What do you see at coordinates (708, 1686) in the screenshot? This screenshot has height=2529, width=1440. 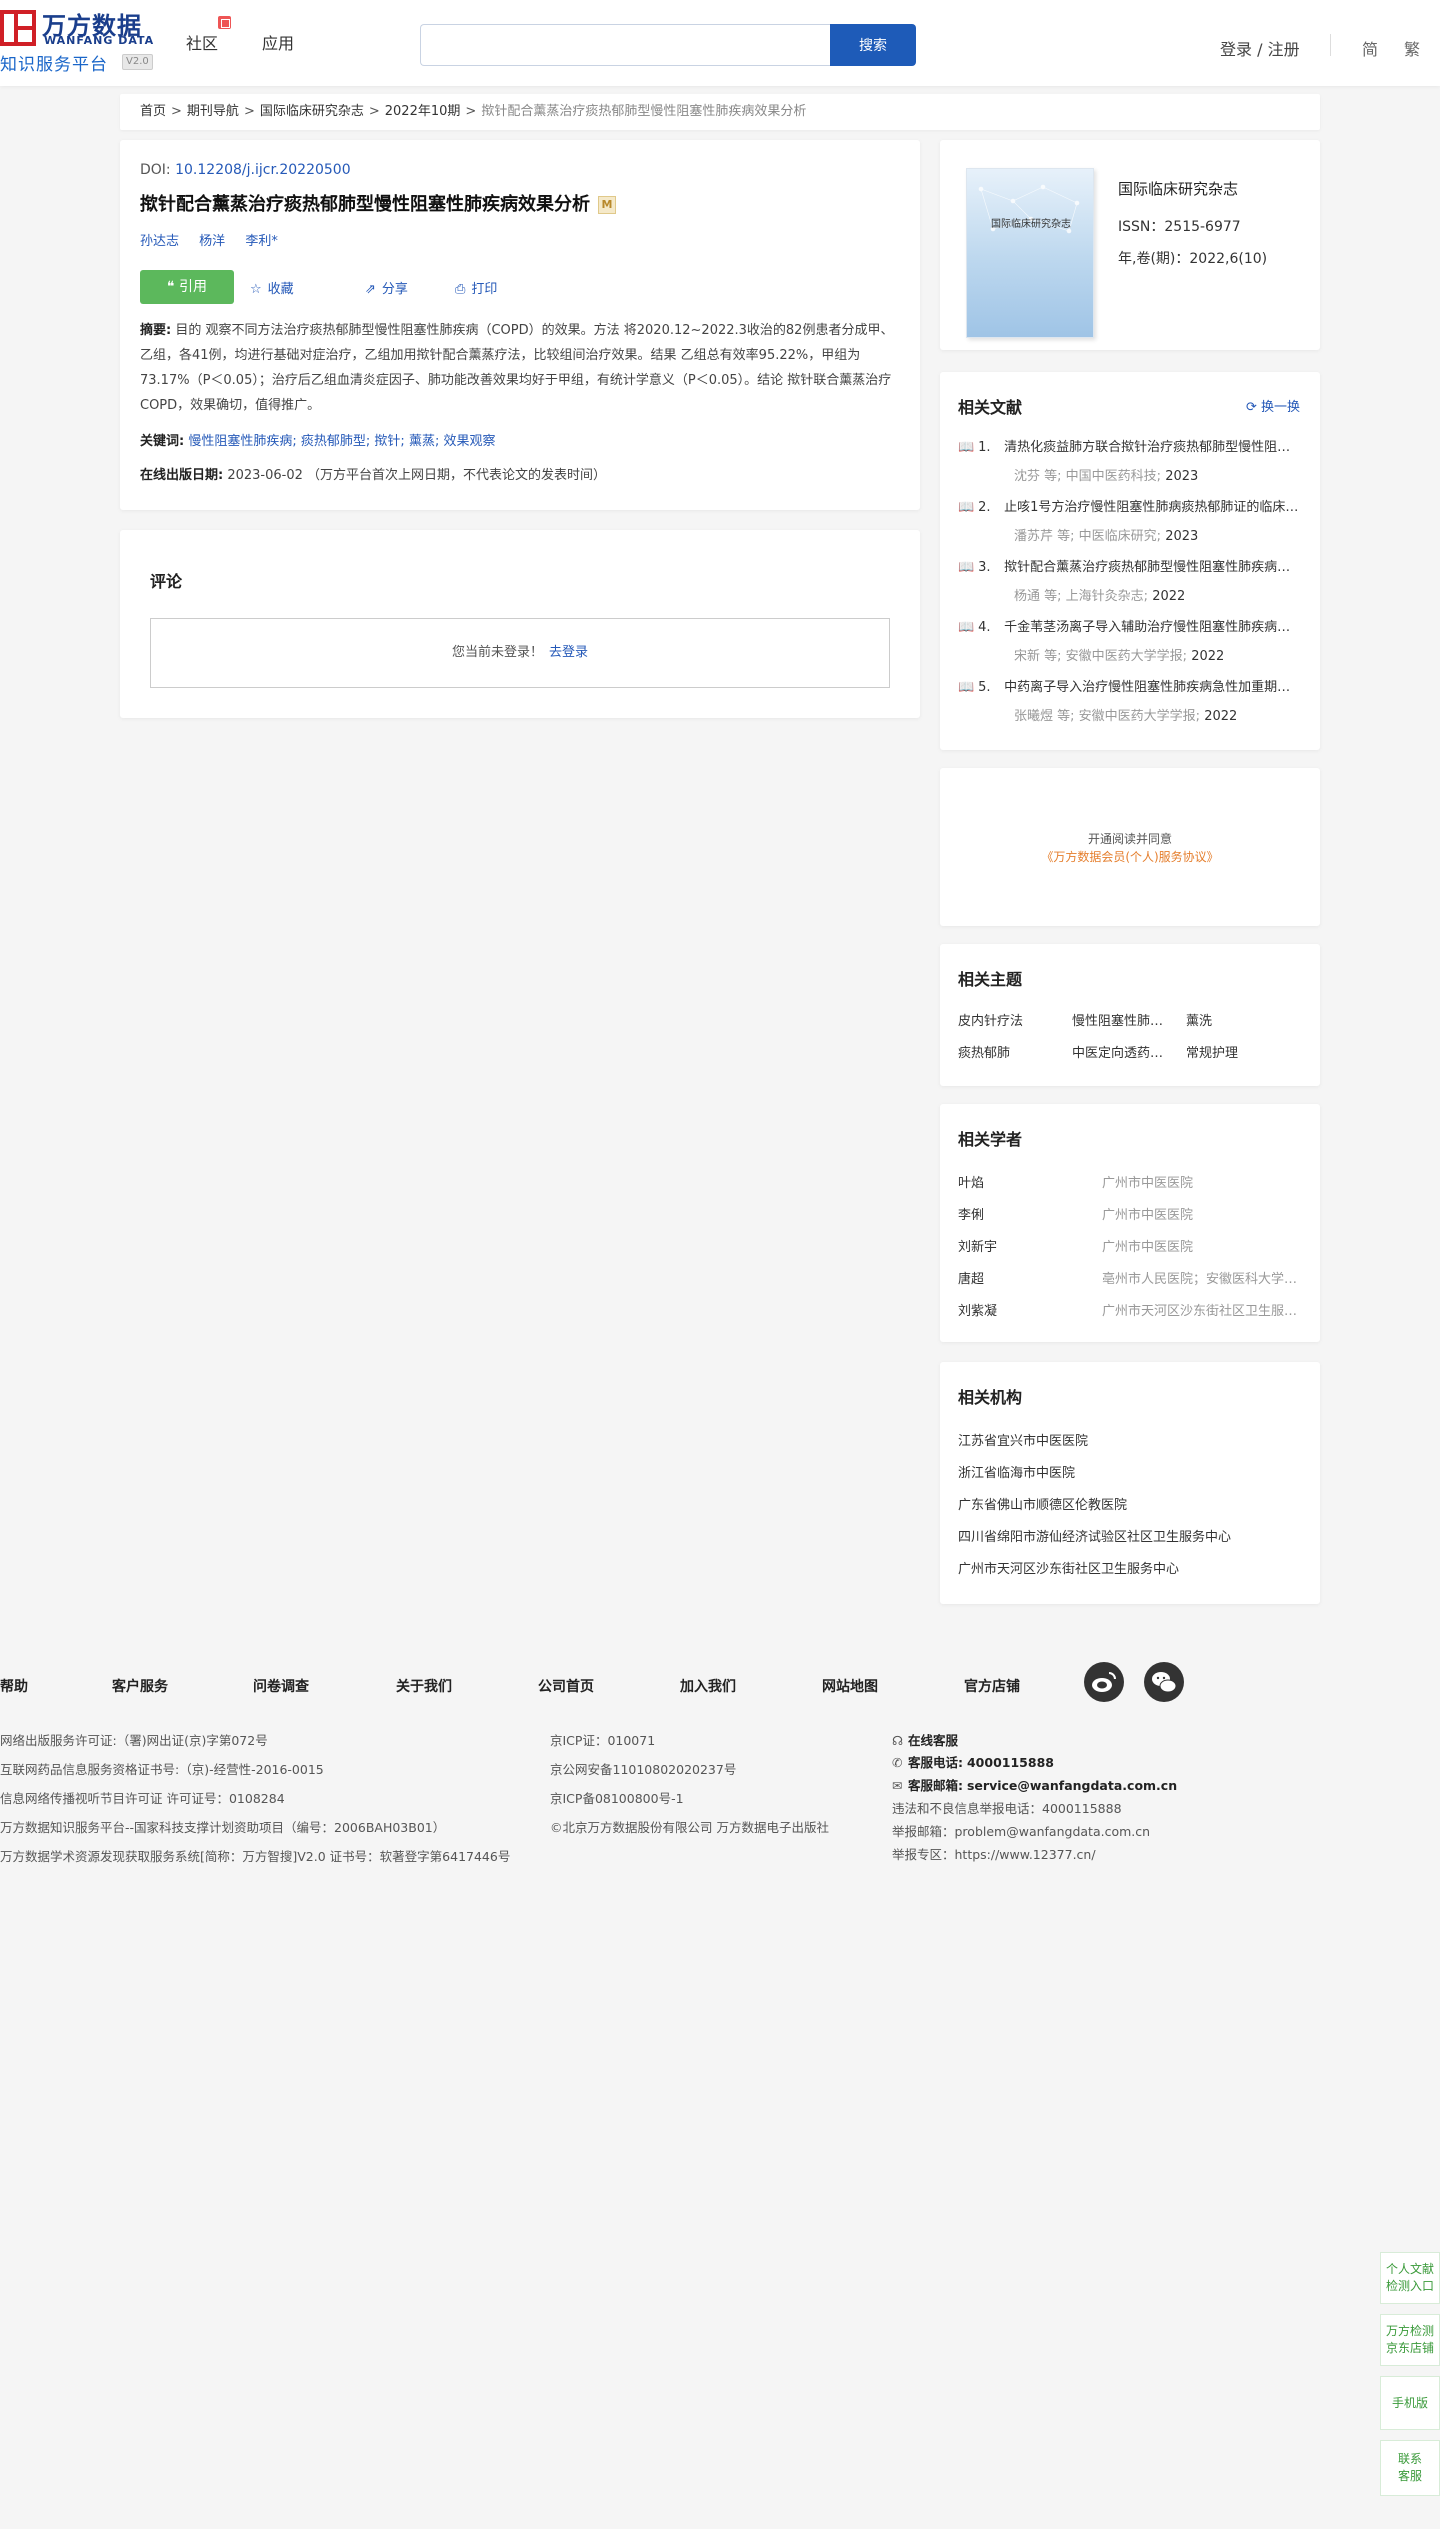 I see `footer-nav-join: 加入我们` at bounding box center [708, 1686].